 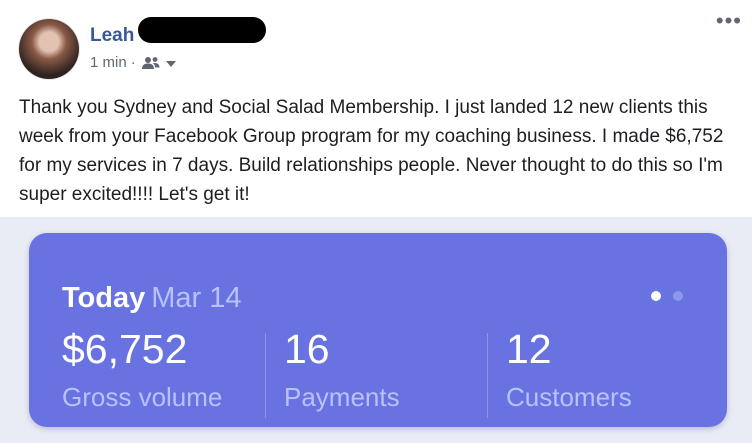 What do you see at coordinates (569, 397) in the screenshot?
I see `metric-label: Customers` at bounding box center [569, 397].